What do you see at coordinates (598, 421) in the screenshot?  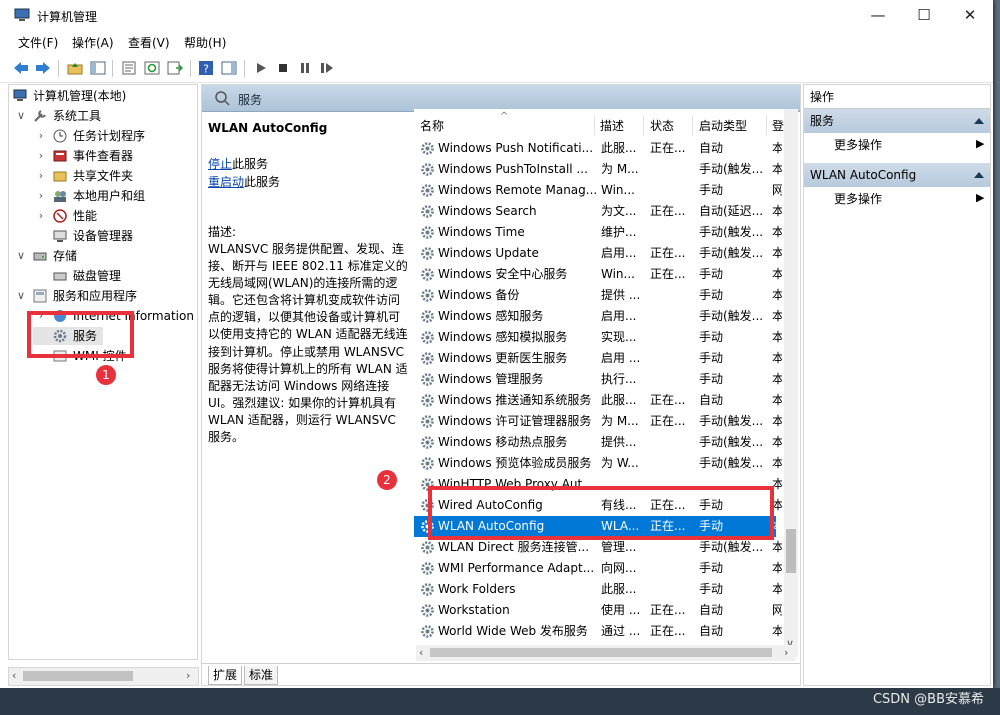 I see `table-row: Windows 许可证管理器服务为 M... 正在... 手动(触发... 本` at bounding box center [598, 421].